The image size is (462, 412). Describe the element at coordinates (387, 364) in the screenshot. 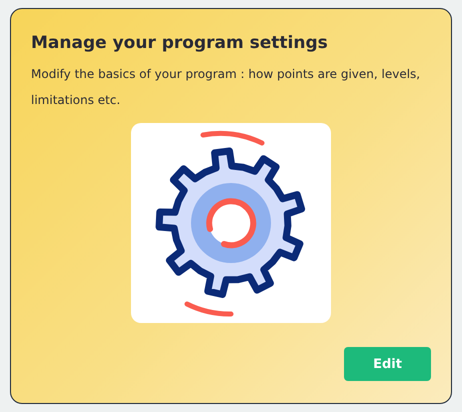

I see `edit-button: Edit` at that location.